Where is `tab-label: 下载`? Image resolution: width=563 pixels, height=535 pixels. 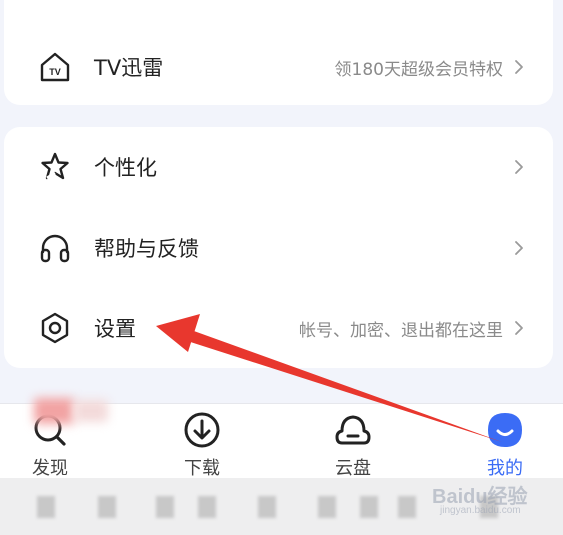
tab-label: 下载 is located at coordinates (202, 468).